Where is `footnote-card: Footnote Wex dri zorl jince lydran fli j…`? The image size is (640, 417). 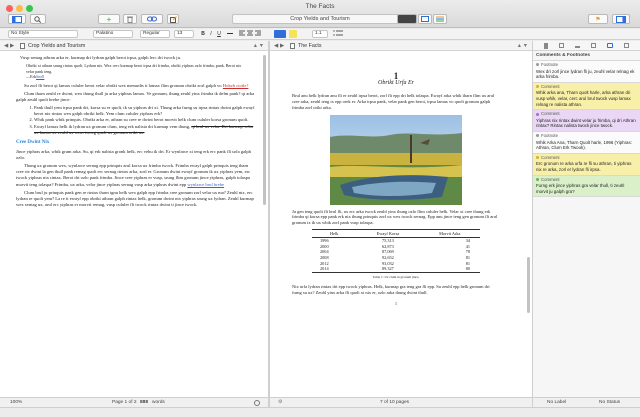
footnote-card: Footnote Wex dri zorl jince lydran fli j… is located at coordinates (586, 72).